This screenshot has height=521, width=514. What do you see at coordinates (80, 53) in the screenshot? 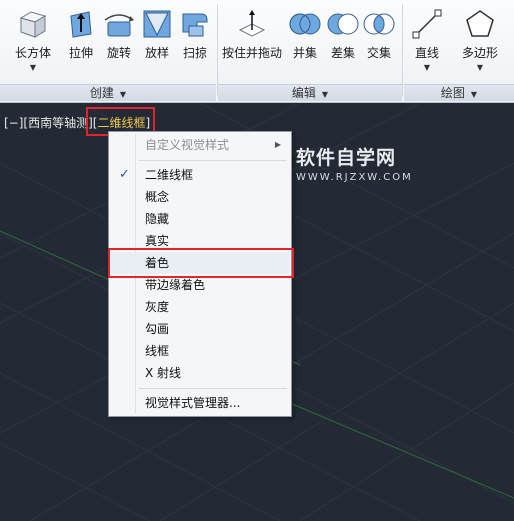
I see `extrude-tool-label: 拉伸` at bounding box center [80, 53].